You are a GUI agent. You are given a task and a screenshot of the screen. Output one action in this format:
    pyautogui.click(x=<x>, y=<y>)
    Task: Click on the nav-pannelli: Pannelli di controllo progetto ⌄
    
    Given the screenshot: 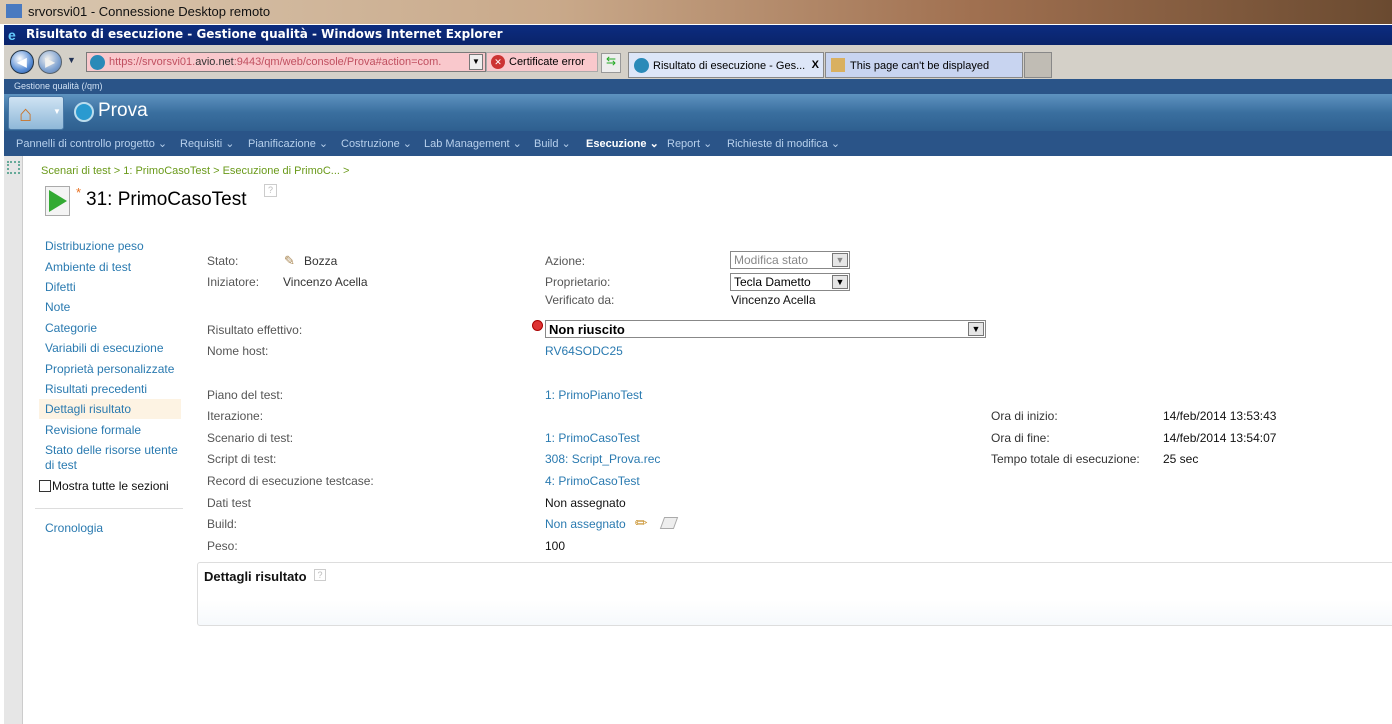 What is the action you would take?
    pyautogui.click(x=91, y=143)
    